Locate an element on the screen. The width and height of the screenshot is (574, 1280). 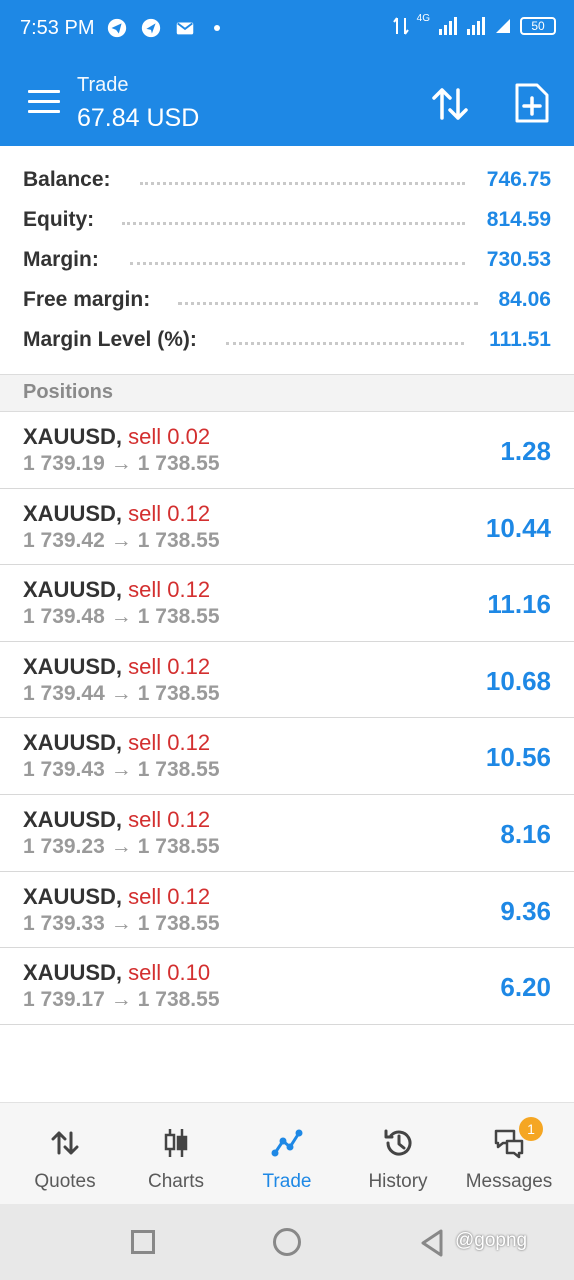
equity-label: Equity: is located at coordinates (59, 219).